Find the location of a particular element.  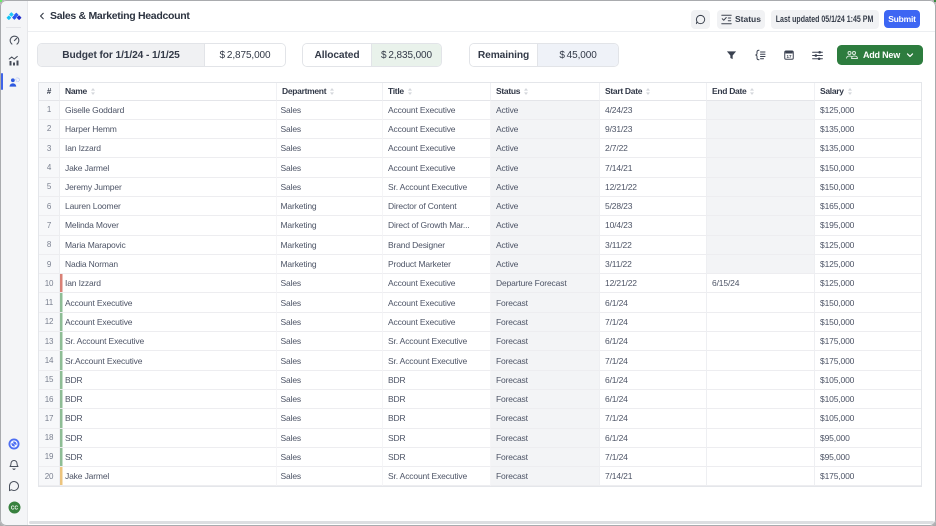

svg-text: 17 is located at coordinates (789, 56).